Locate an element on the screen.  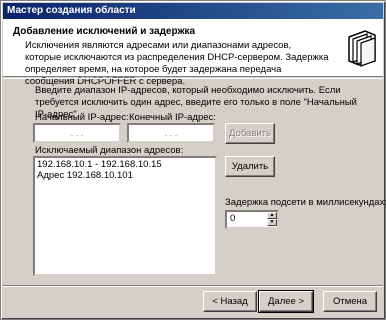
delay-spinner: 0 ▲ ▼ is located at coordinates (252, 219).